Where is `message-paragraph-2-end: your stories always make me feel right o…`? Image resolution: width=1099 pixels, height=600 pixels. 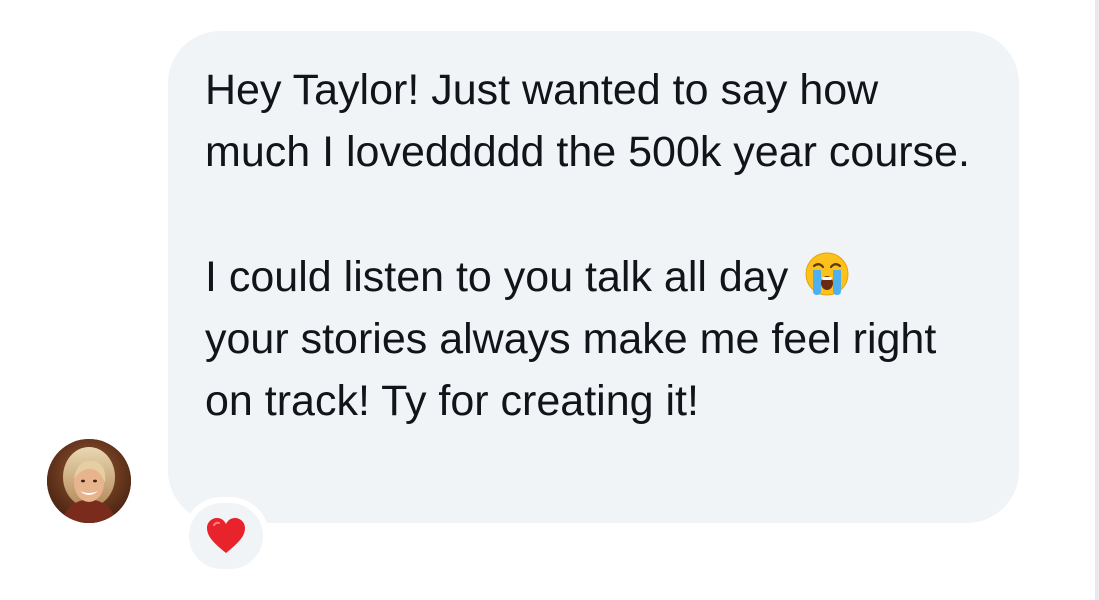 message-paragraph-2-end: your stories always make me feel right o… is located at coordinates (571, 370).